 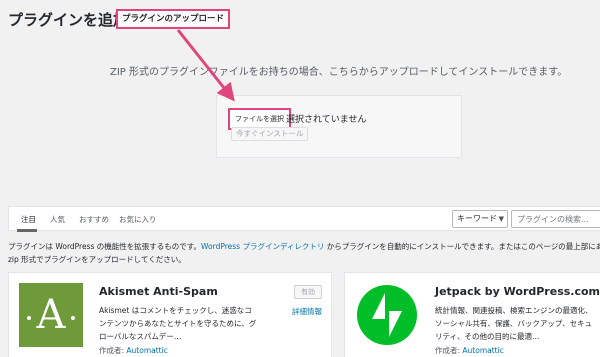 What do you see at coordinates (94, 219) in the screenshot?
I see `tab-recommended: おすすめ` at bounding box center [94, 219].